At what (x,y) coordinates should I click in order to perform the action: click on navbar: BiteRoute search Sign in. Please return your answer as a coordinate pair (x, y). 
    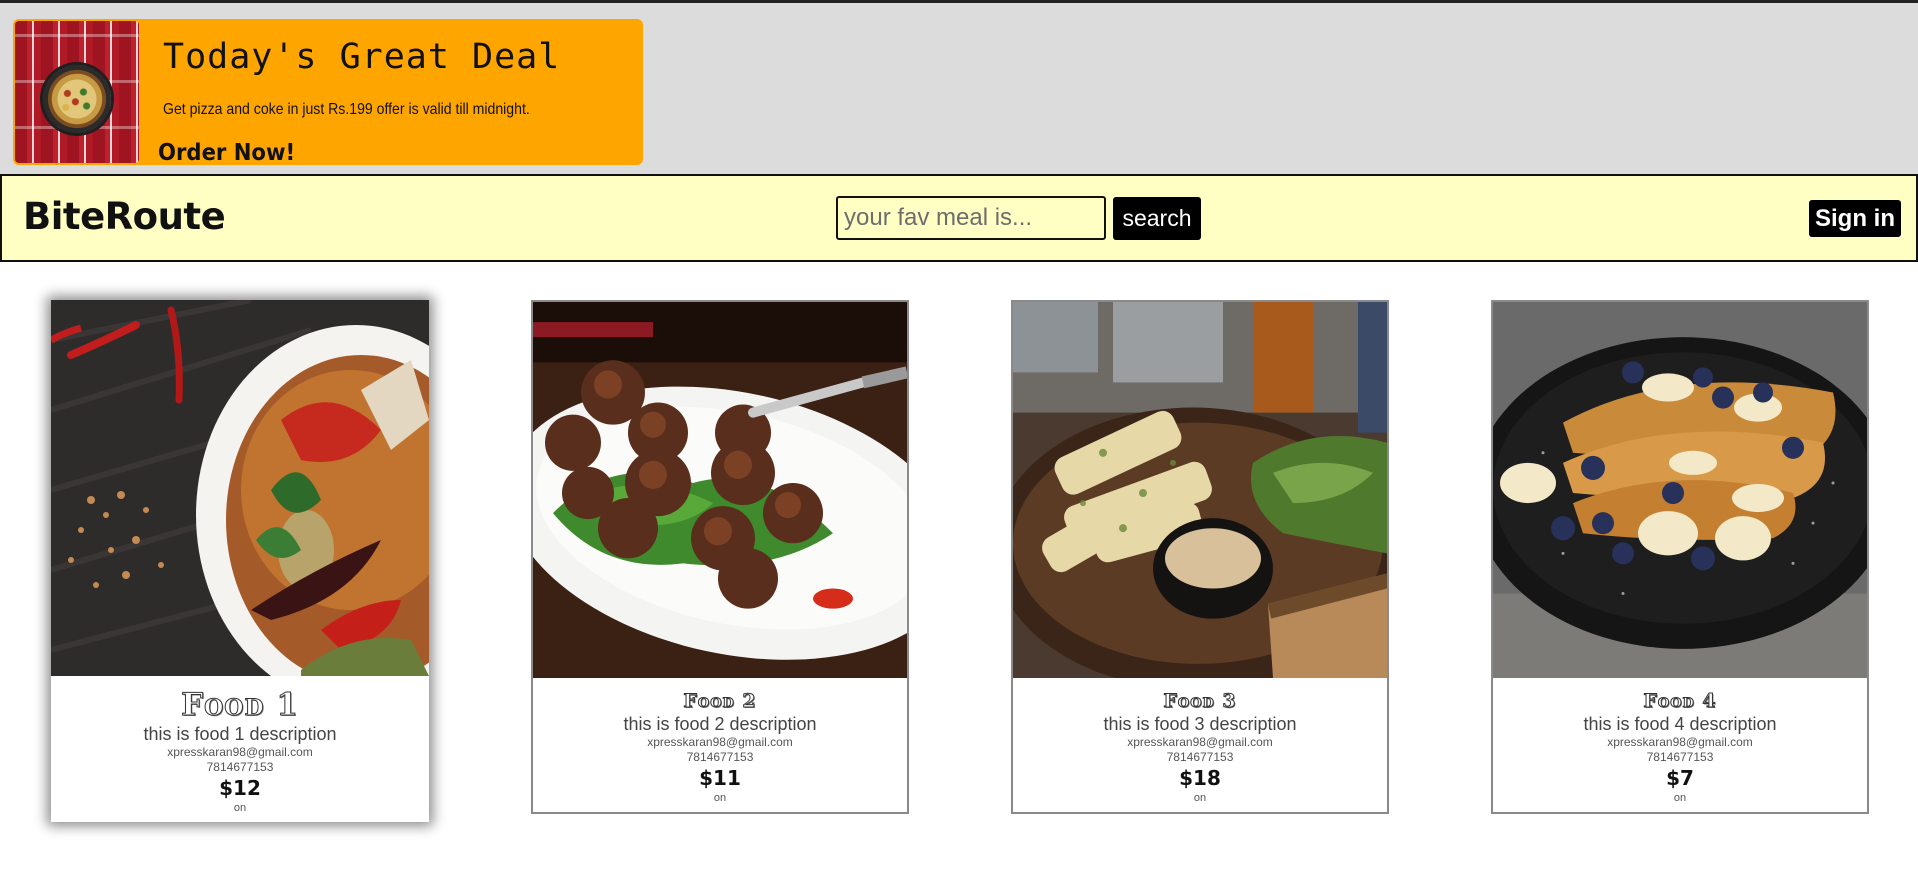
    Looking at the image, I should click on (959, 218).